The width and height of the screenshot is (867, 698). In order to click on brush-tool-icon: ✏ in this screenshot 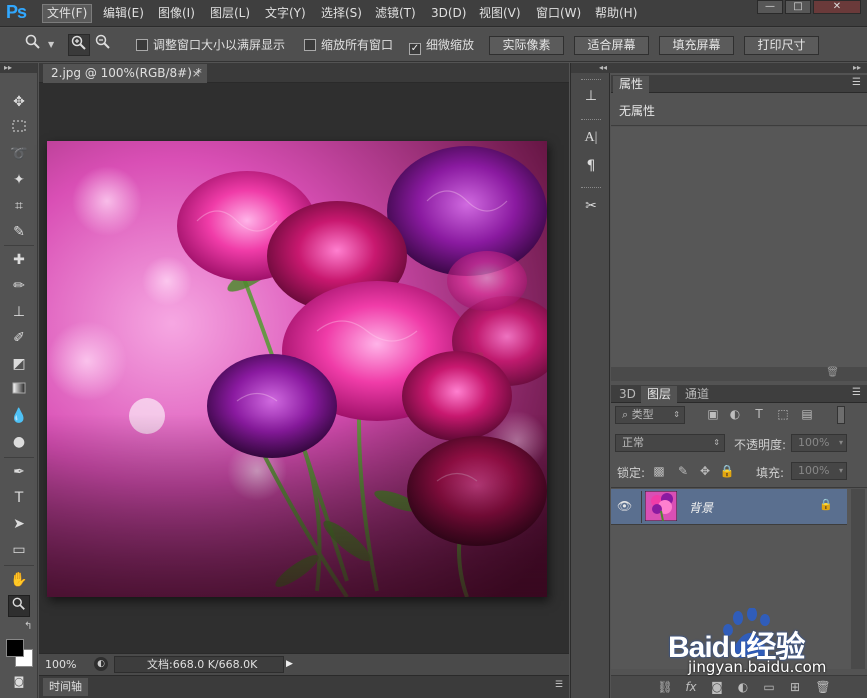, I will do `click(19, 286)`.